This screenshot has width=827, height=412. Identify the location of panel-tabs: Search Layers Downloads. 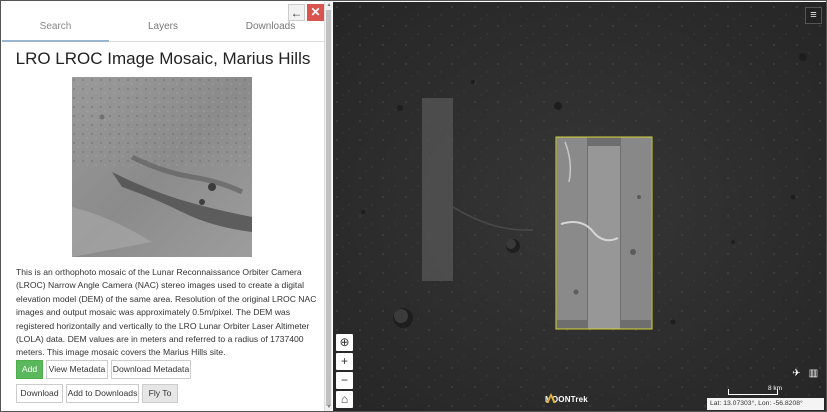
(163, 22).